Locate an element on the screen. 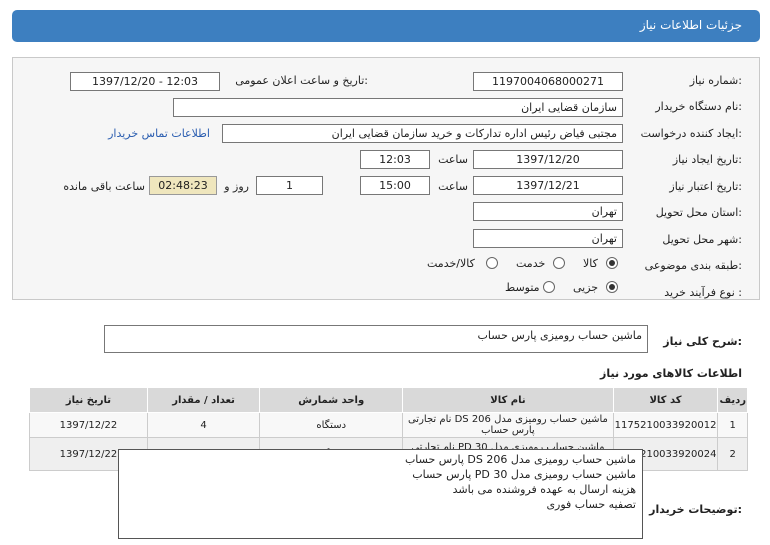 The width and height of the screenshot is (770, 545). buyer-org-field: سازمان قضایی ایران is located at coordinates (398, 107).